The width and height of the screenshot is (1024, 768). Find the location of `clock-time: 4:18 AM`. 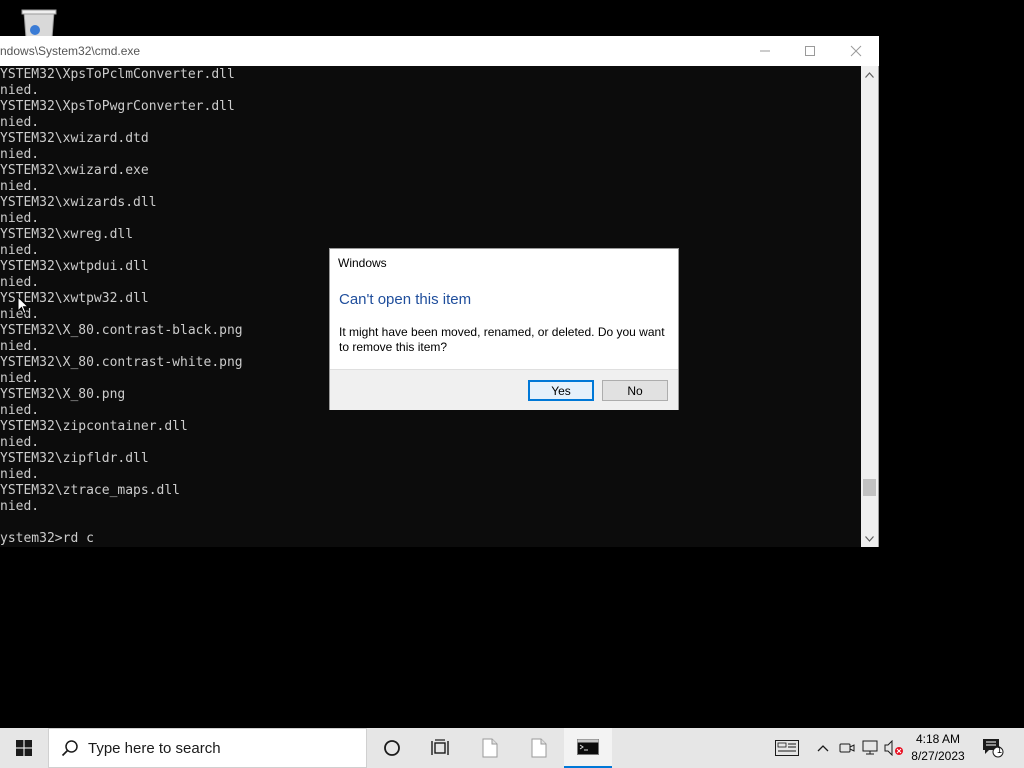

clock-time: 4:18 AM is located at coordinates (938, 739).